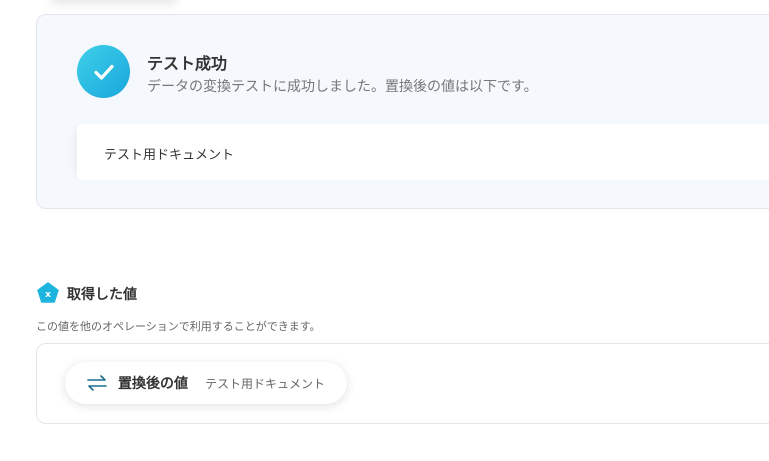 The height and width of the screenshot is (461, 769). Describe the element at coordinates (178, 326) in the screenshot. I see `retrieved-values-description: この値を他のオペレーションで利用することができます。` at that location.